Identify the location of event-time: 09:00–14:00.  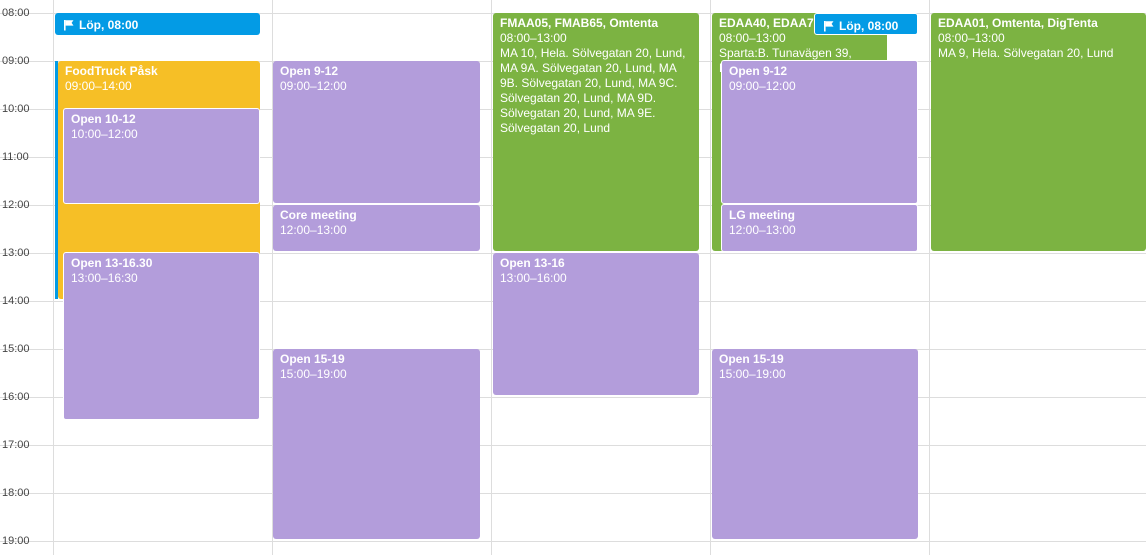
(98, 86).